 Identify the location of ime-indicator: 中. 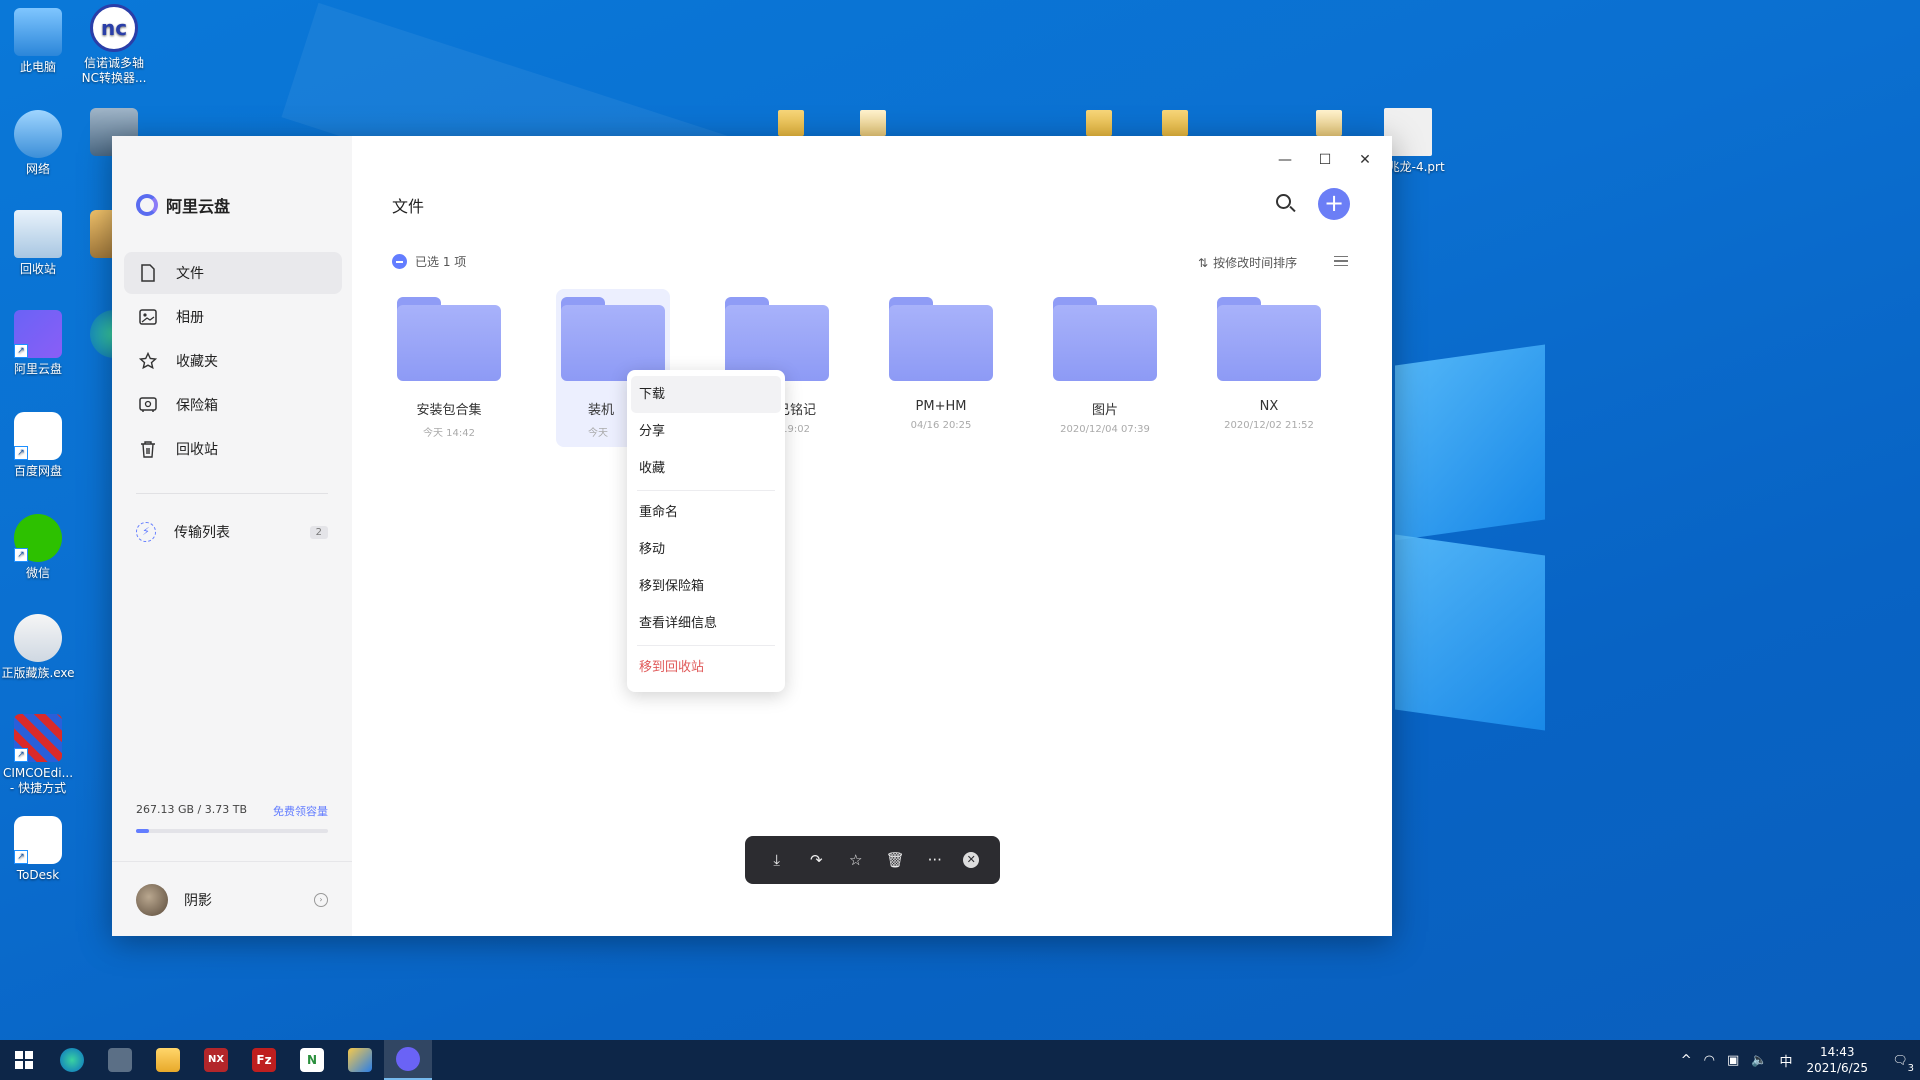
(1785, 1060).